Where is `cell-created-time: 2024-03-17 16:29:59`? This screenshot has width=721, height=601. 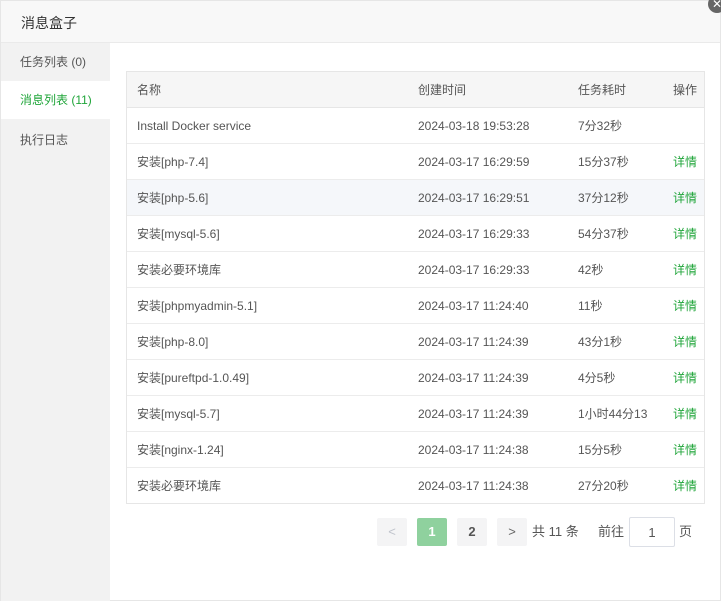 cell-created-time: 2024-03-17 16:29:59 is located at coordinates (474, 162).